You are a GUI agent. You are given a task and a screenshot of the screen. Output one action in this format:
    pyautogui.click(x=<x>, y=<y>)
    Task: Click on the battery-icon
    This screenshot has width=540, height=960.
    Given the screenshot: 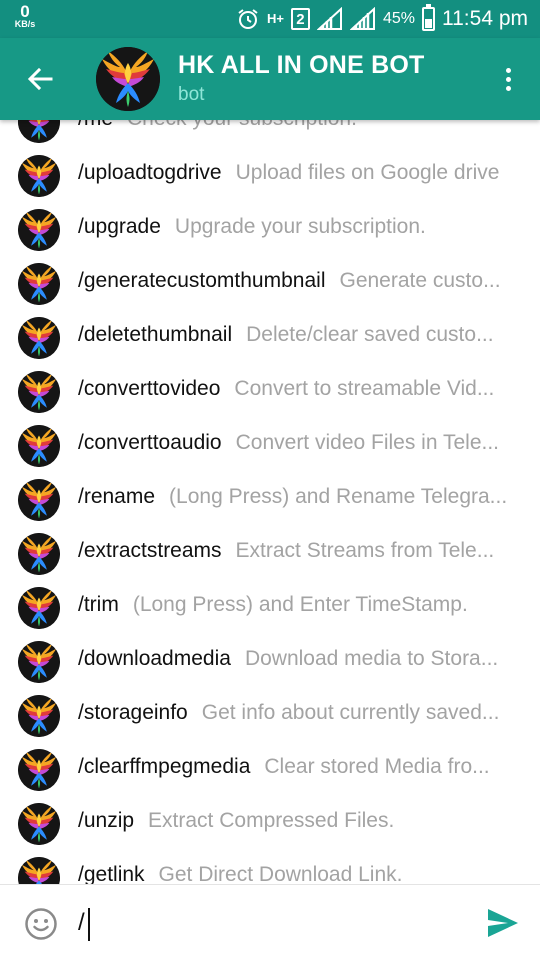 What is the action you would take?
    pyautogui.click(x=428, y=17)
    